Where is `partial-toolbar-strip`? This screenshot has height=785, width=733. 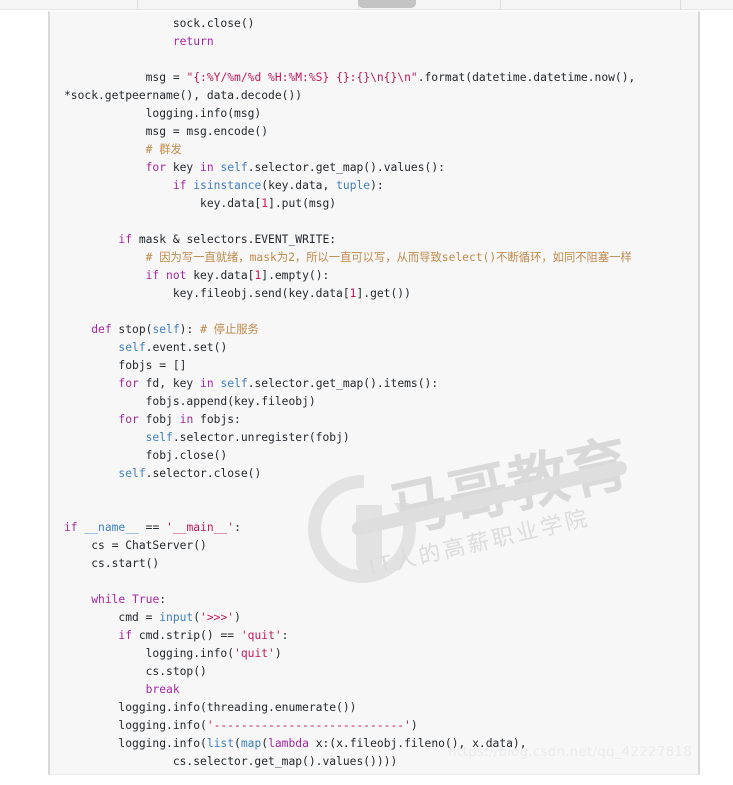
partial-toolbar-strip is located at coordinates (366, 5).